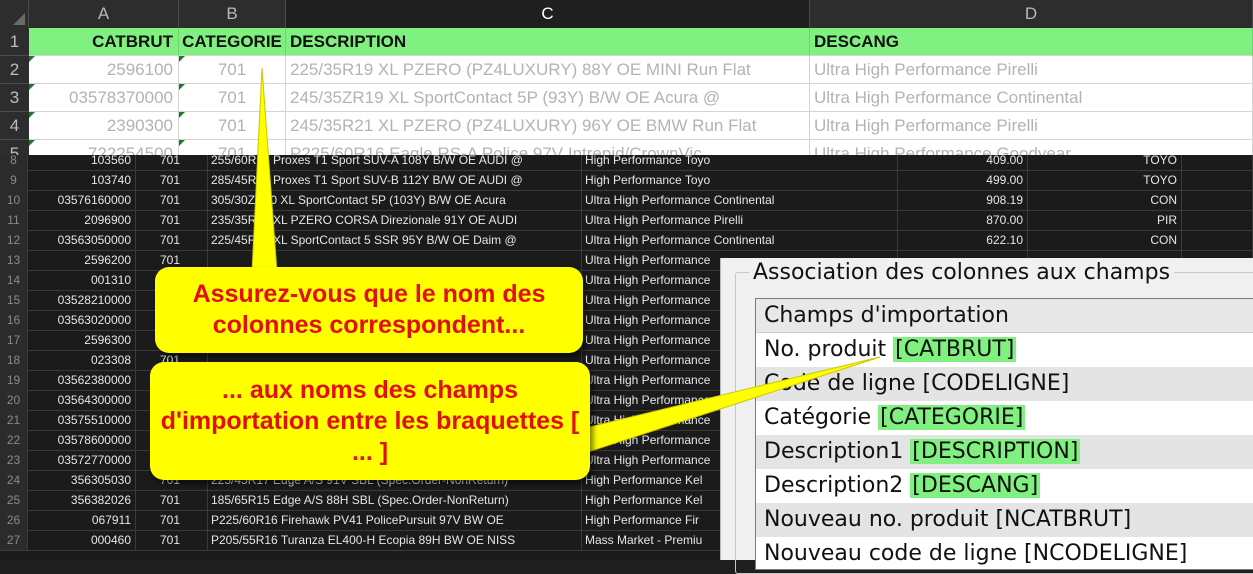  What do you see at coordinates (14, 540) in the screenshot?
I see `row-number: 27` at bounding box center [14, 540].